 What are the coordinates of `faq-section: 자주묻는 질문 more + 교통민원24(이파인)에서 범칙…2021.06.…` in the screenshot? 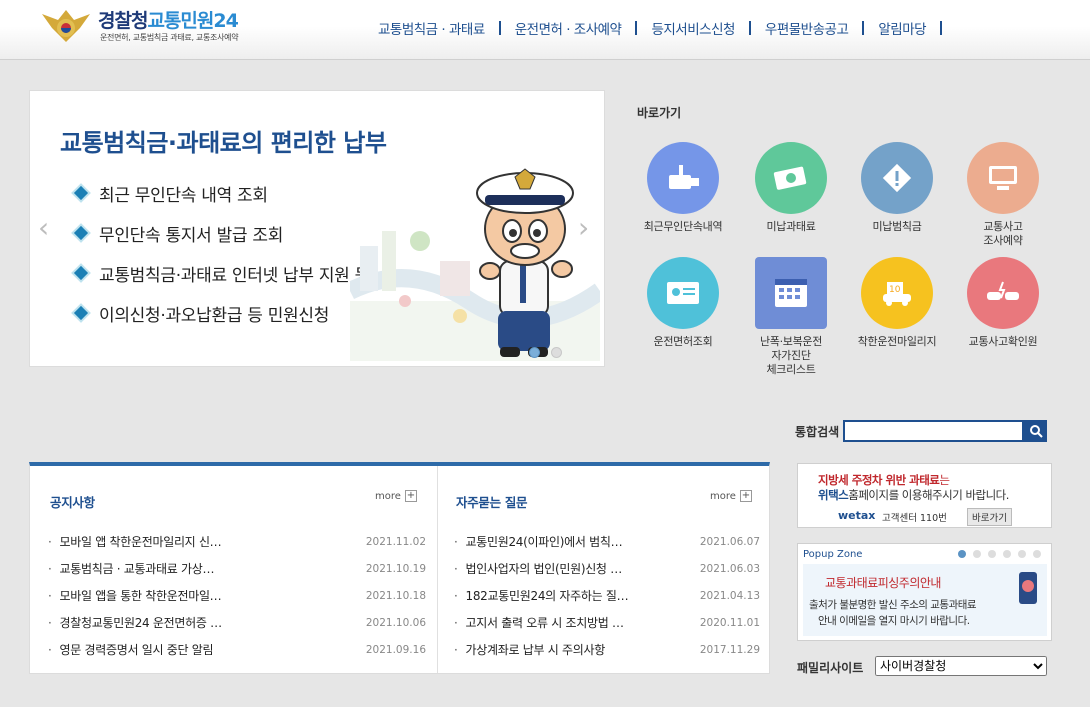 It's located at (603, 569).